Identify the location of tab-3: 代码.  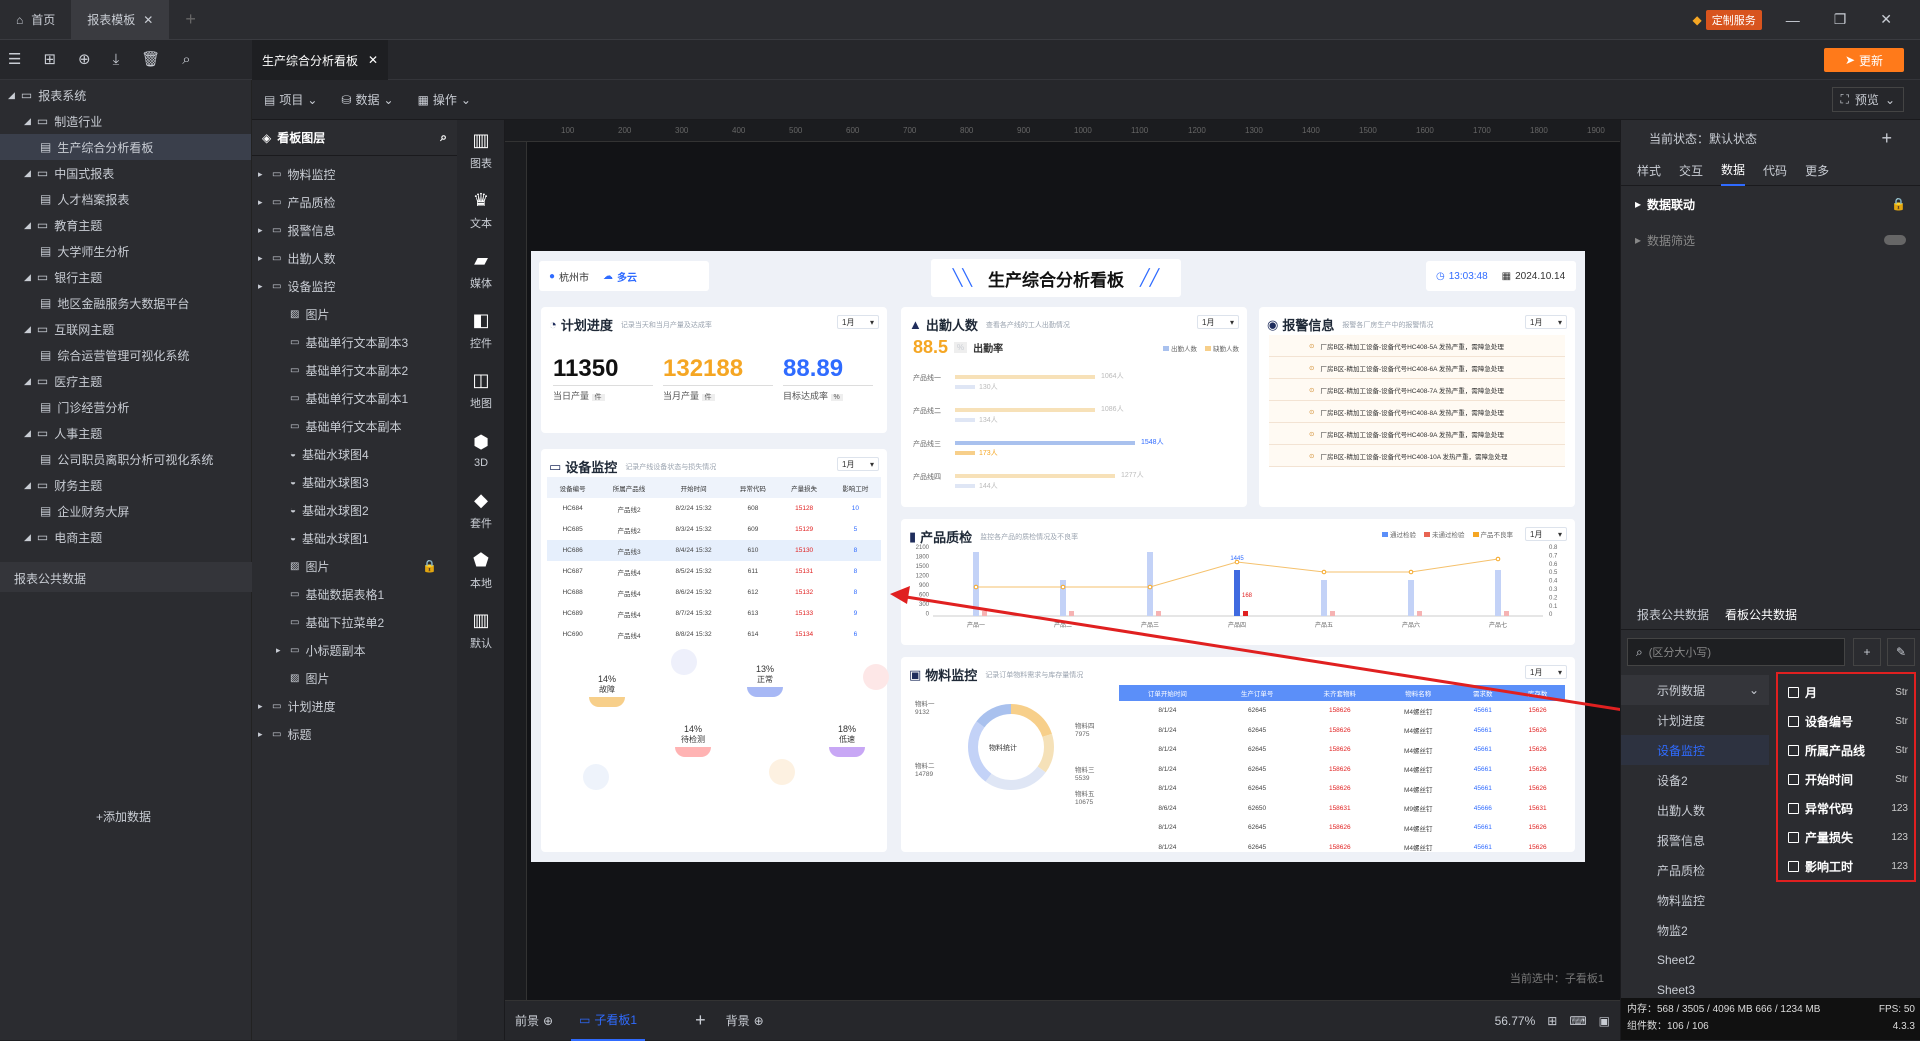
(1775, 170).